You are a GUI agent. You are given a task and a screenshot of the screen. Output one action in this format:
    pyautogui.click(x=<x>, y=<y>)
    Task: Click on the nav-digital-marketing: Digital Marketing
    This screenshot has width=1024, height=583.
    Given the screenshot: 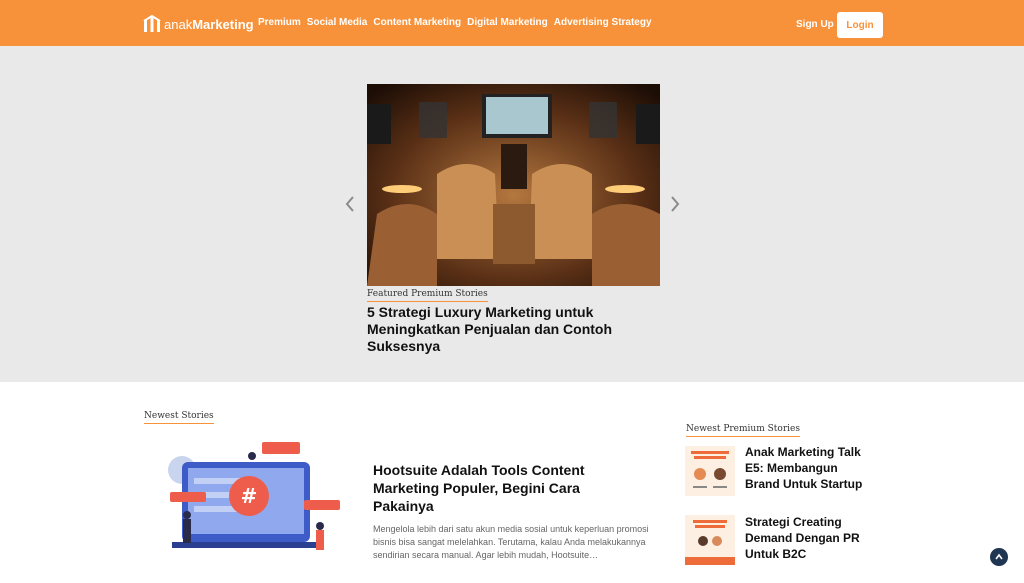 What is the action you would take?
    pyautogui.click(x=507, y=22)
    